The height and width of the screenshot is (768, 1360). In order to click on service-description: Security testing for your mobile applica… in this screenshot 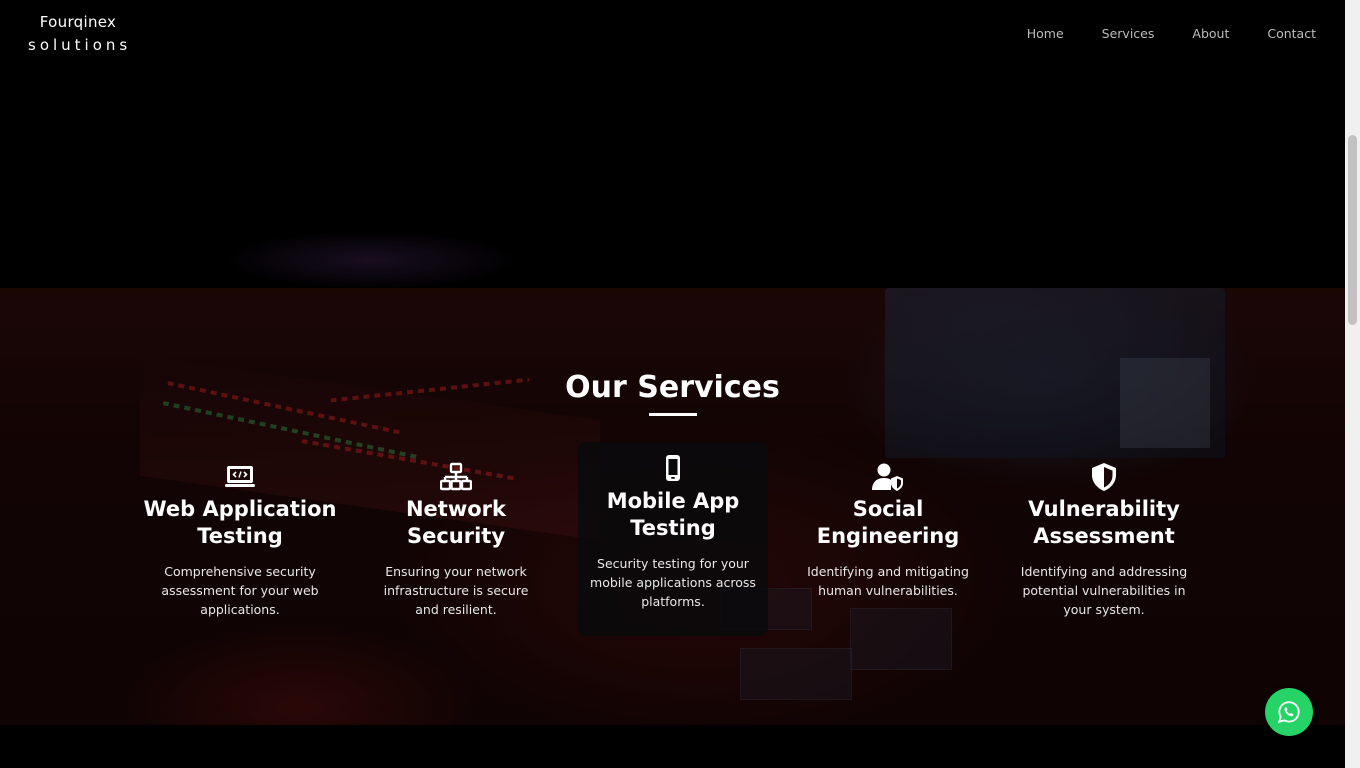, I will do `click(673, 582)`.